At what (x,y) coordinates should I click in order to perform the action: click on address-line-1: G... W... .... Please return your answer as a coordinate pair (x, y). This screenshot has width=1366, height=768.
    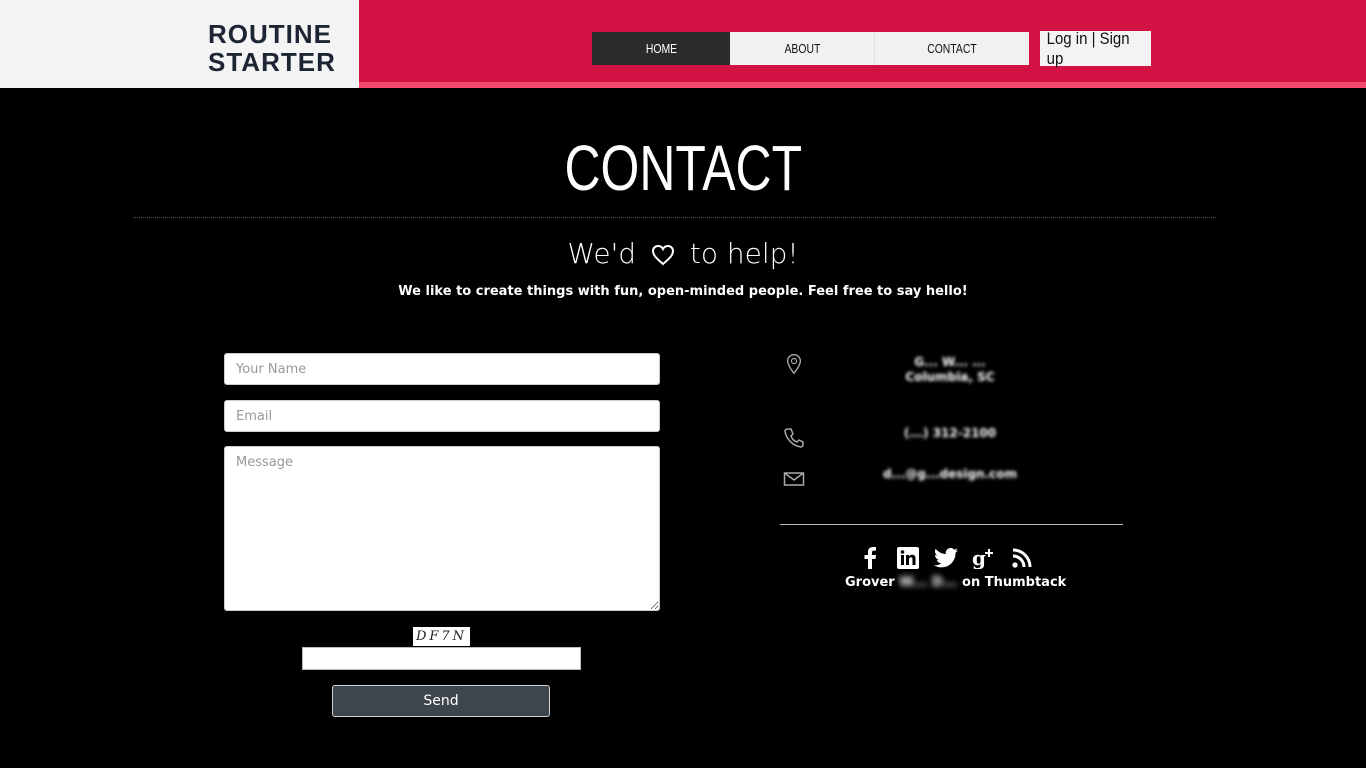
    Looking at the image, I should click on (950, 362).